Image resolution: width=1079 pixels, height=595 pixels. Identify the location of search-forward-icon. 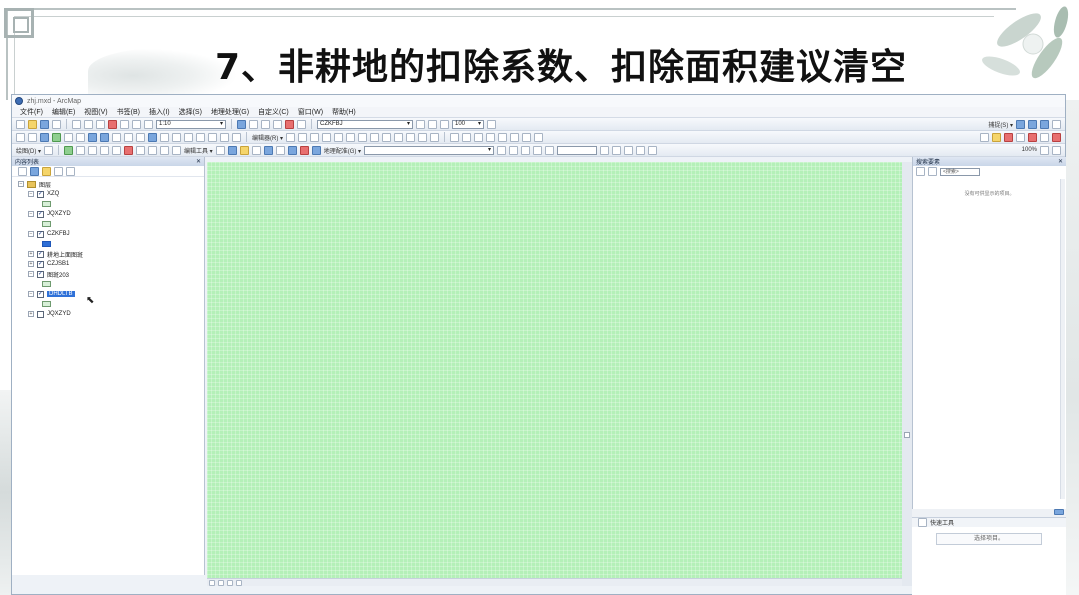
(932, 171).